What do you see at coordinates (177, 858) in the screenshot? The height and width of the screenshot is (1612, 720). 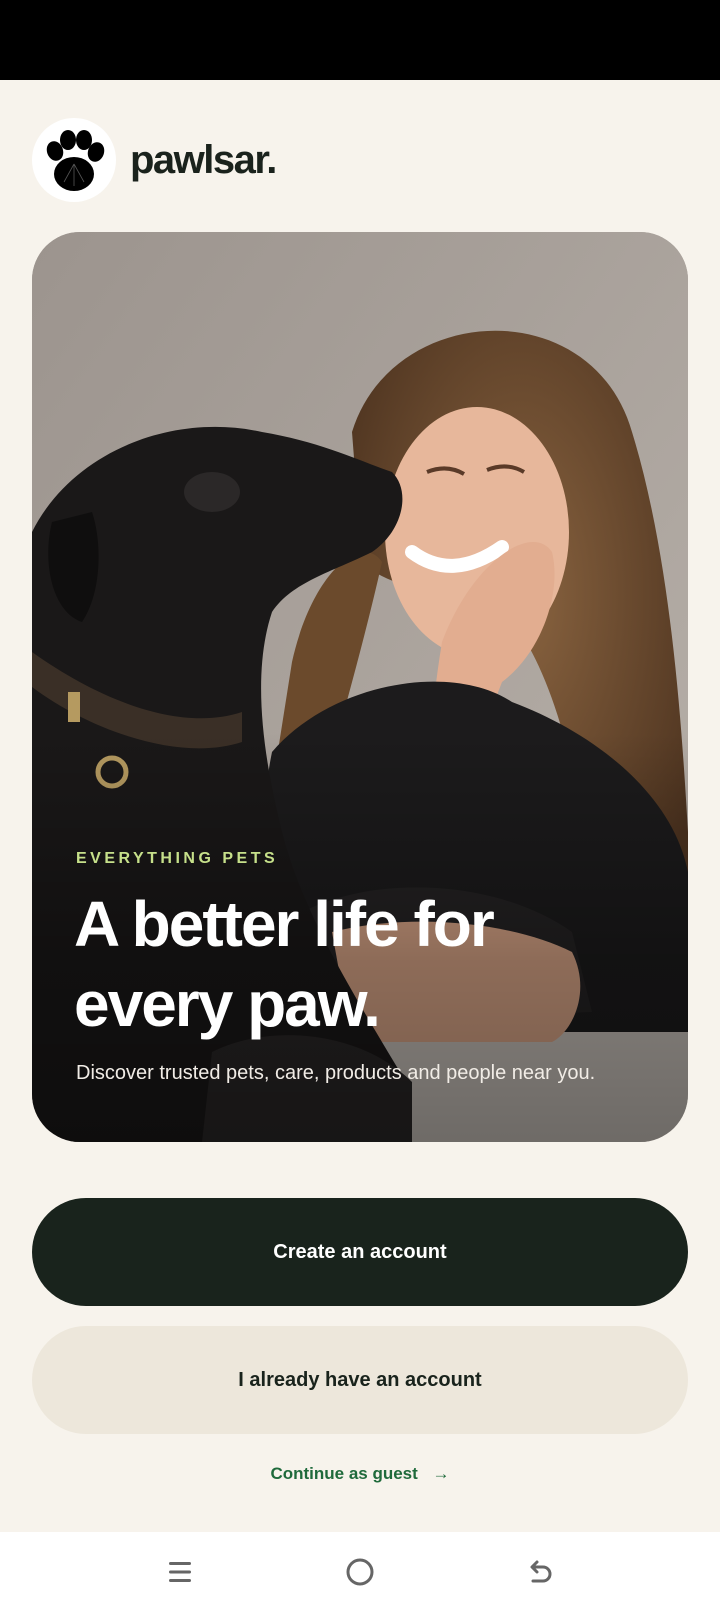 I see `hero-eyebrow: EVERYTHING PETS` at bounding box center [177, 858].